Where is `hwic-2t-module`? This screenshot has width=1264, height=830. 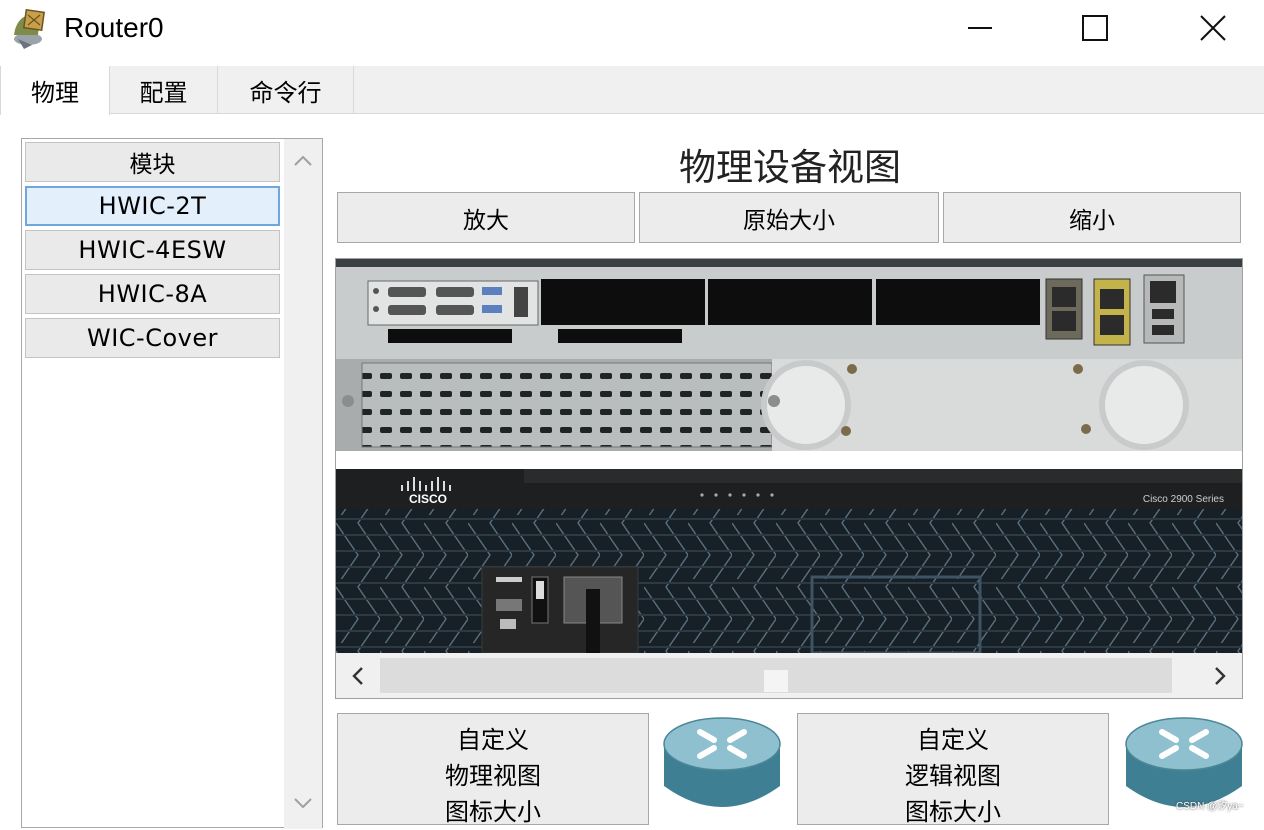 hwic-2t-module is located at coordinates (453, 303).